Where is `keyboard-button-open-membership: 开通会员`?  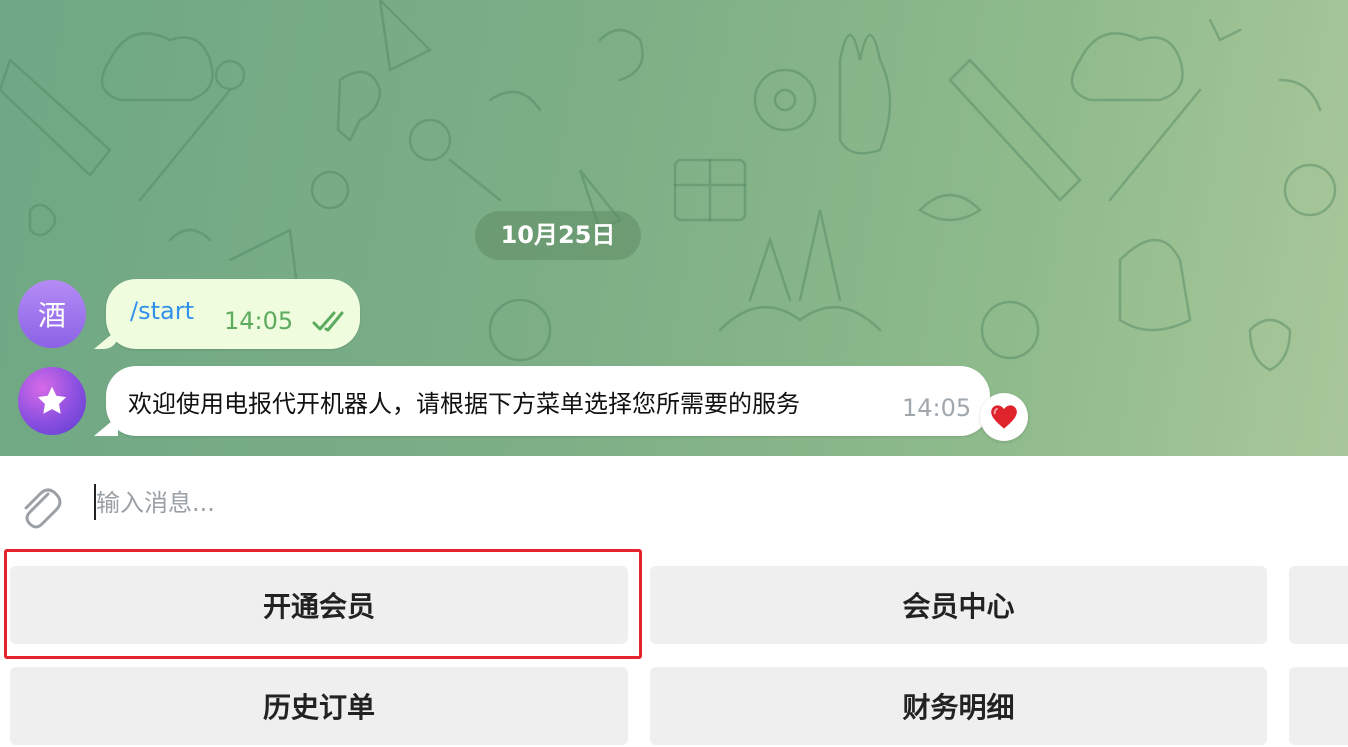 keyboard-button-open-membership: 开通会员 is located at coordinates (319, 605).